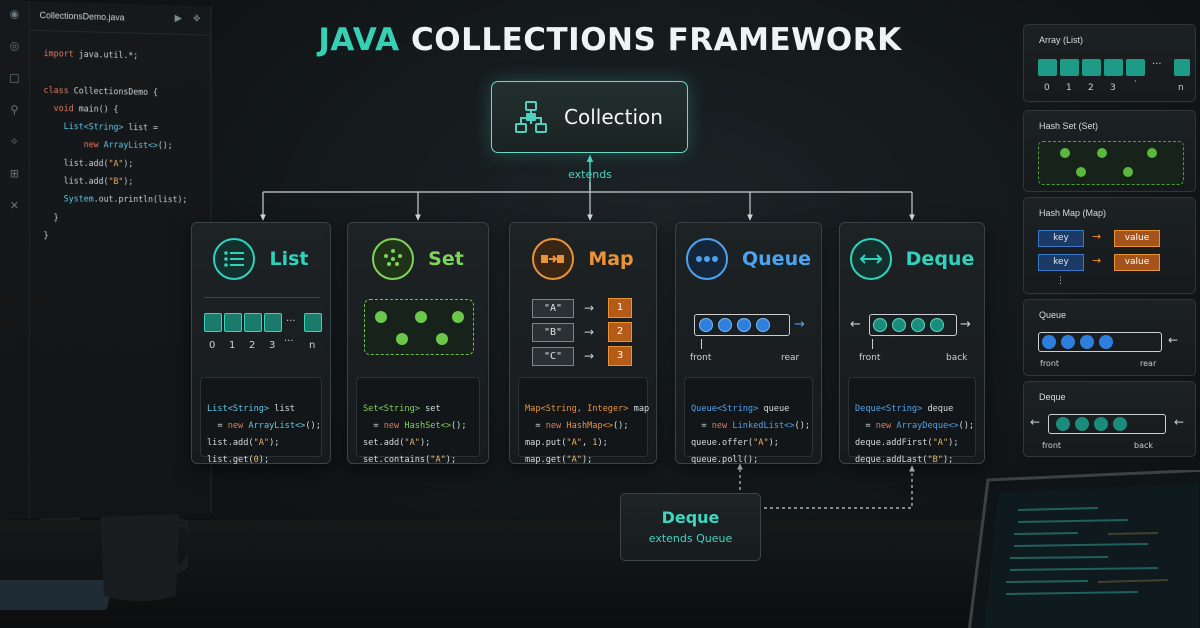  Describe the element at coordinates (238, 460) in the screenshot. I see `code-line: list.get(0);` at that location.